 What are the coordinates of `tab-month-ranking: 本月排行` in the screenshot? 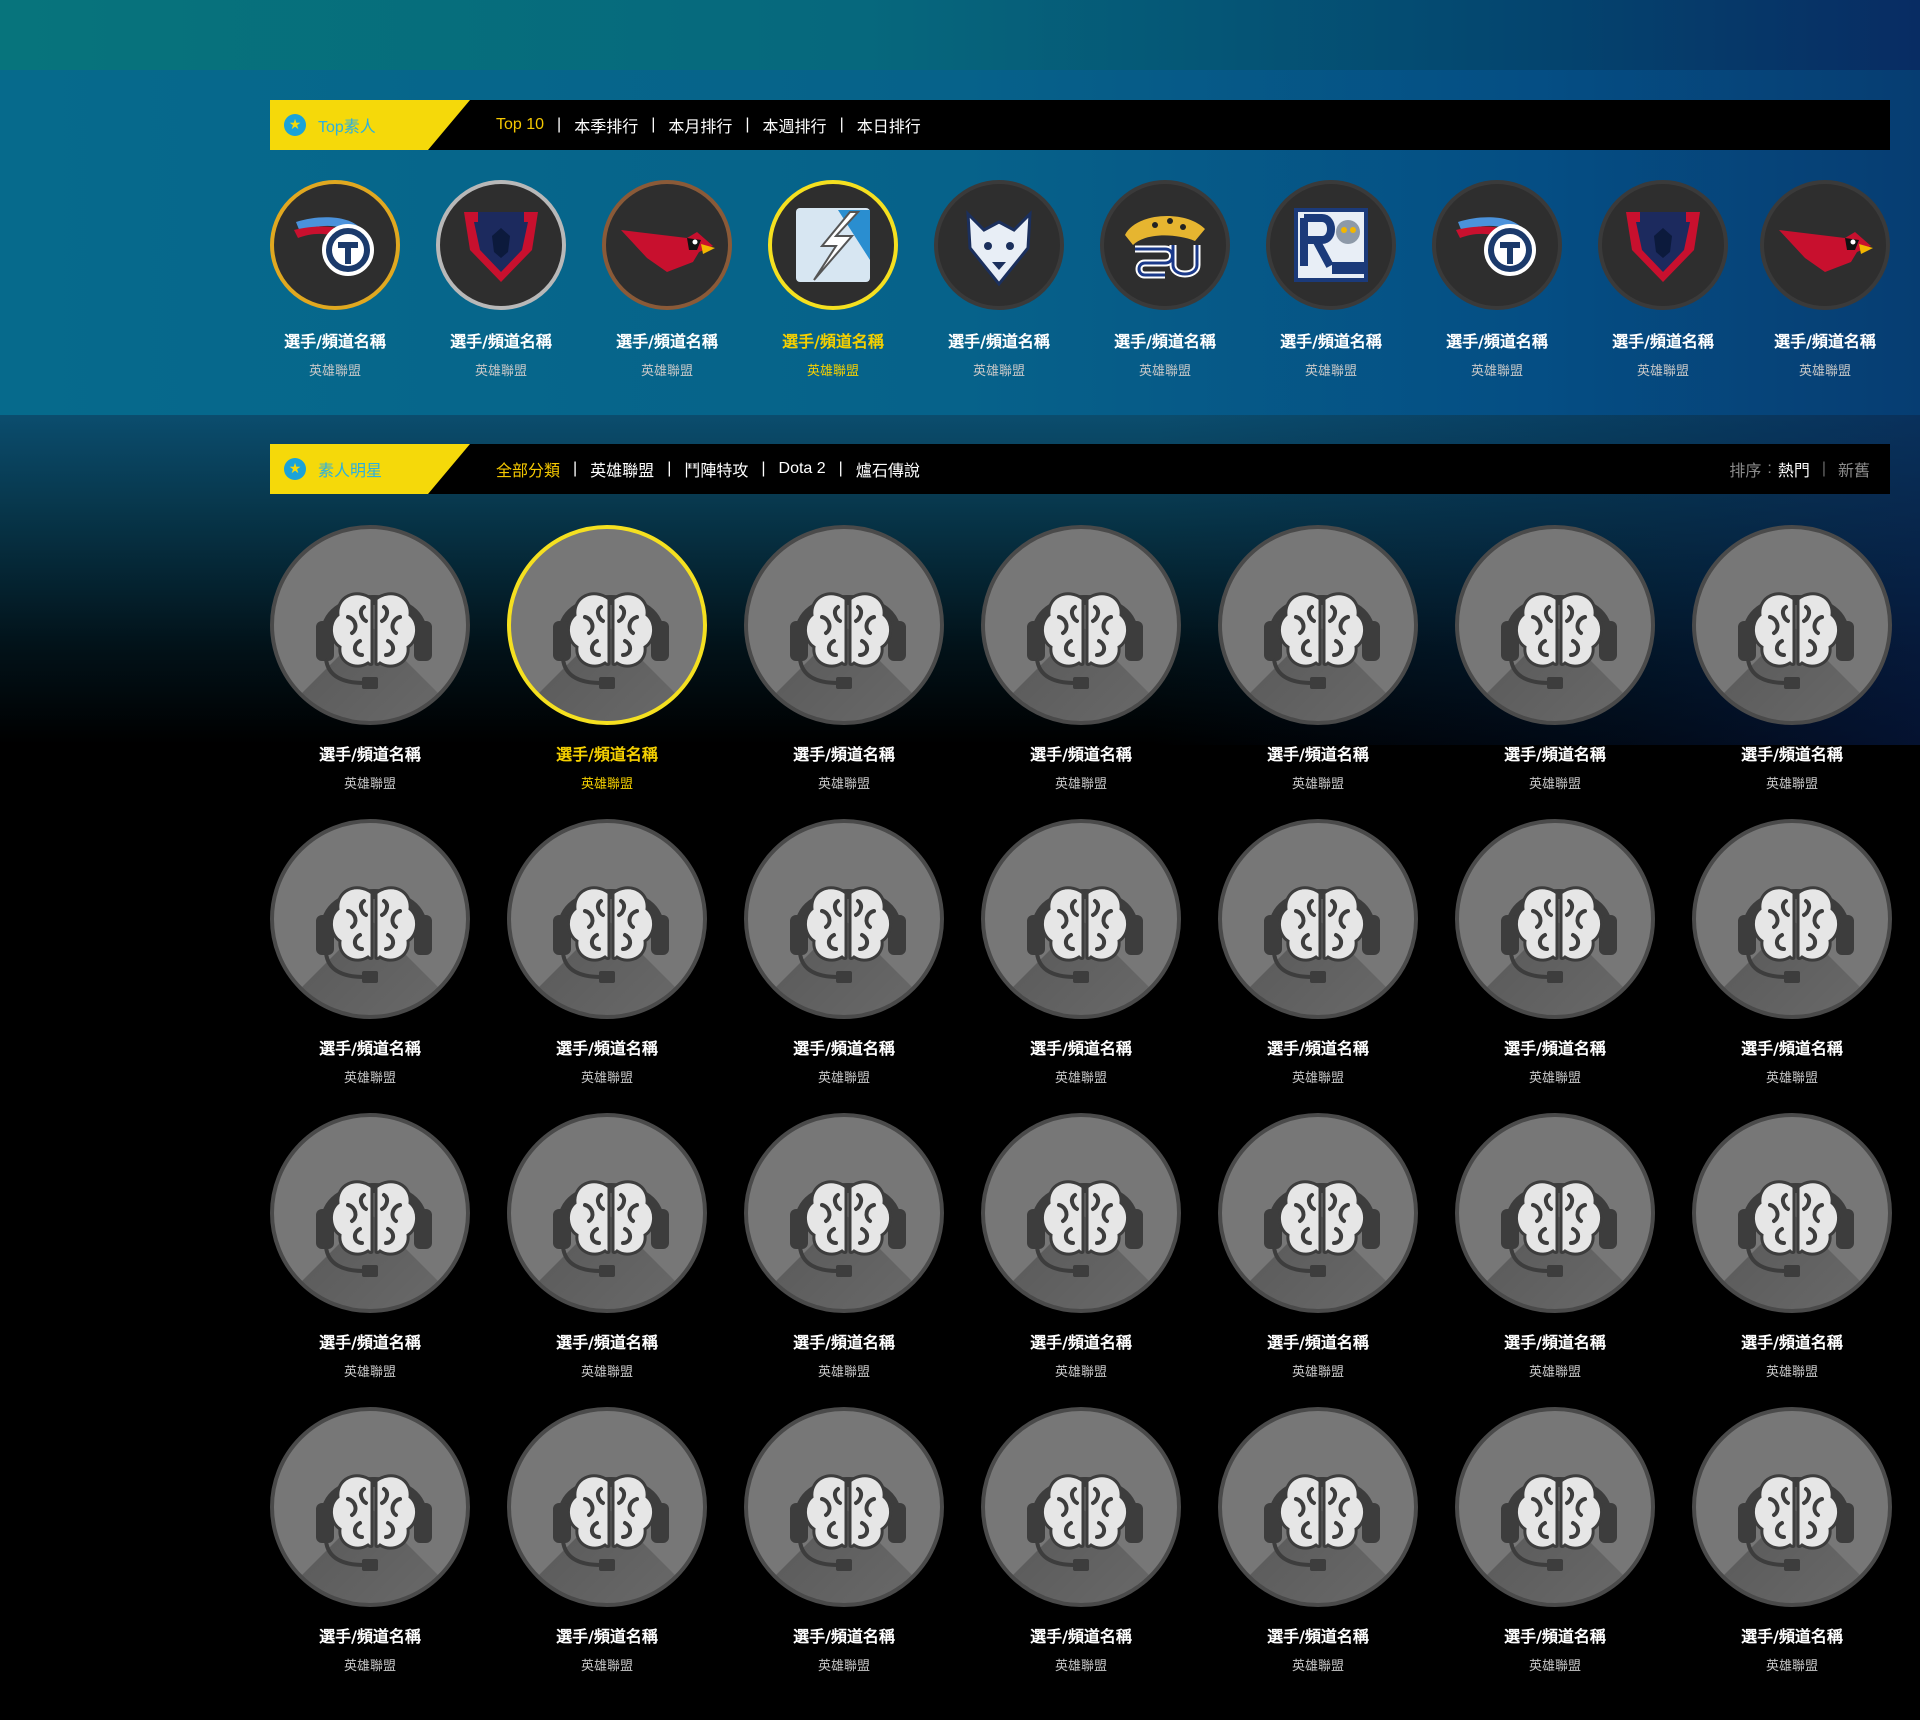 It's located at (700, 125).